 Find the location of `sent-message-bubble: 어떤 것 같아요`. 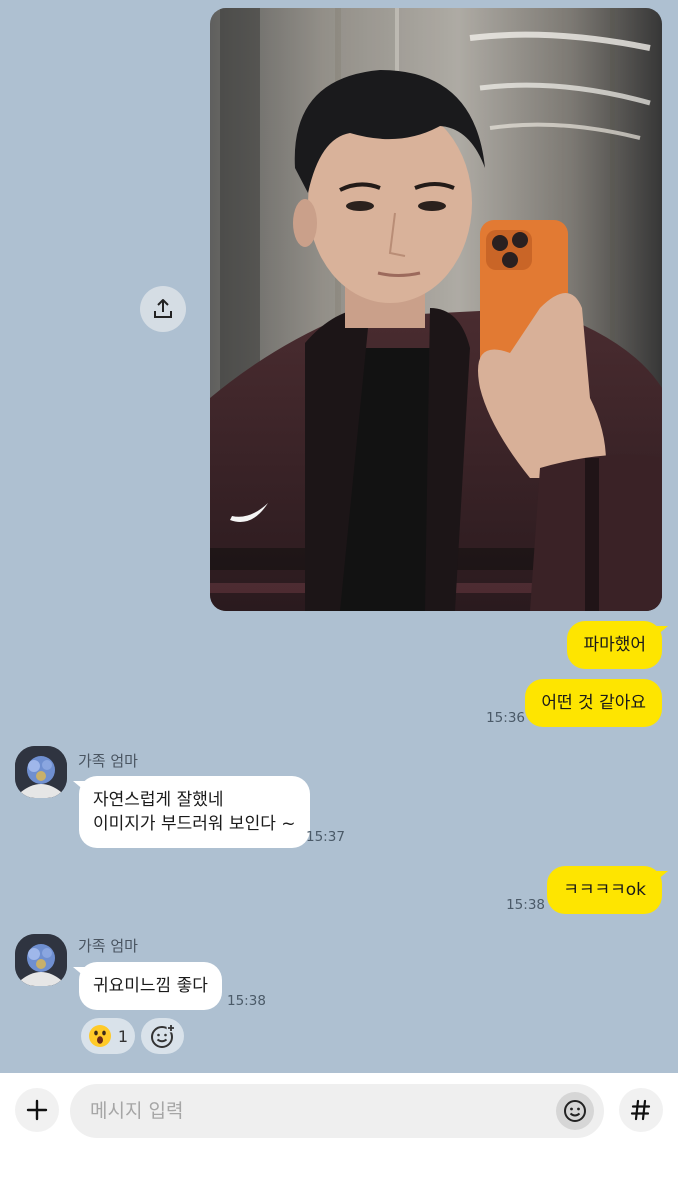

sent-message-bubble: 어떤 것 같아요 is located at coordinates (593, 703).